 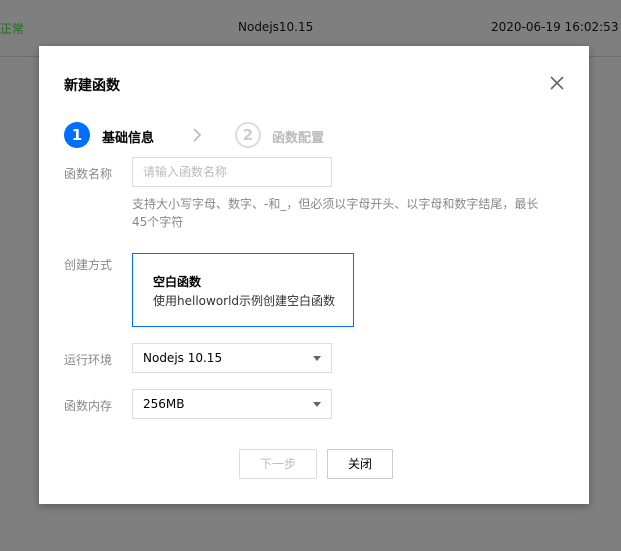 What do you see at coordinates (88, 265) in the screenshot?
I see `create-method-label: 创建方式` at bounding box center [88, 265].